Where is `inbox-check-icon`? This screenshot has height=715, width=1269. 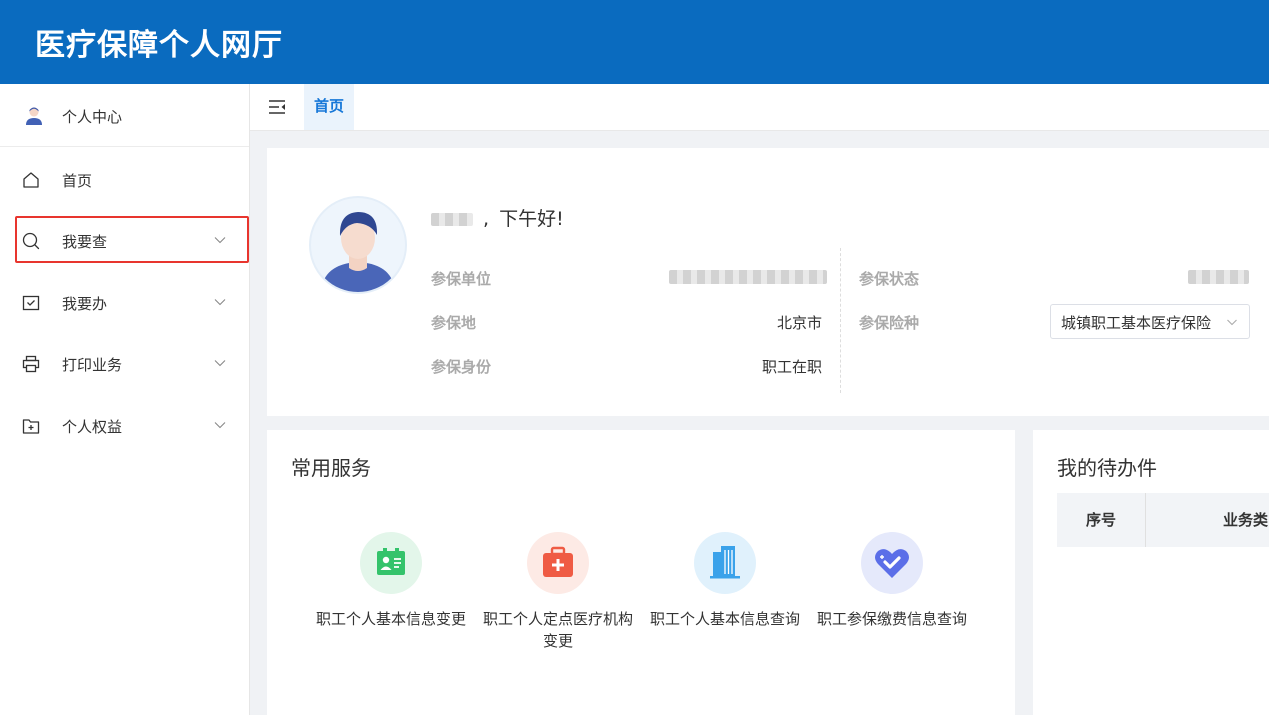 inbox-check-icon is located at coordinates (31, 303).